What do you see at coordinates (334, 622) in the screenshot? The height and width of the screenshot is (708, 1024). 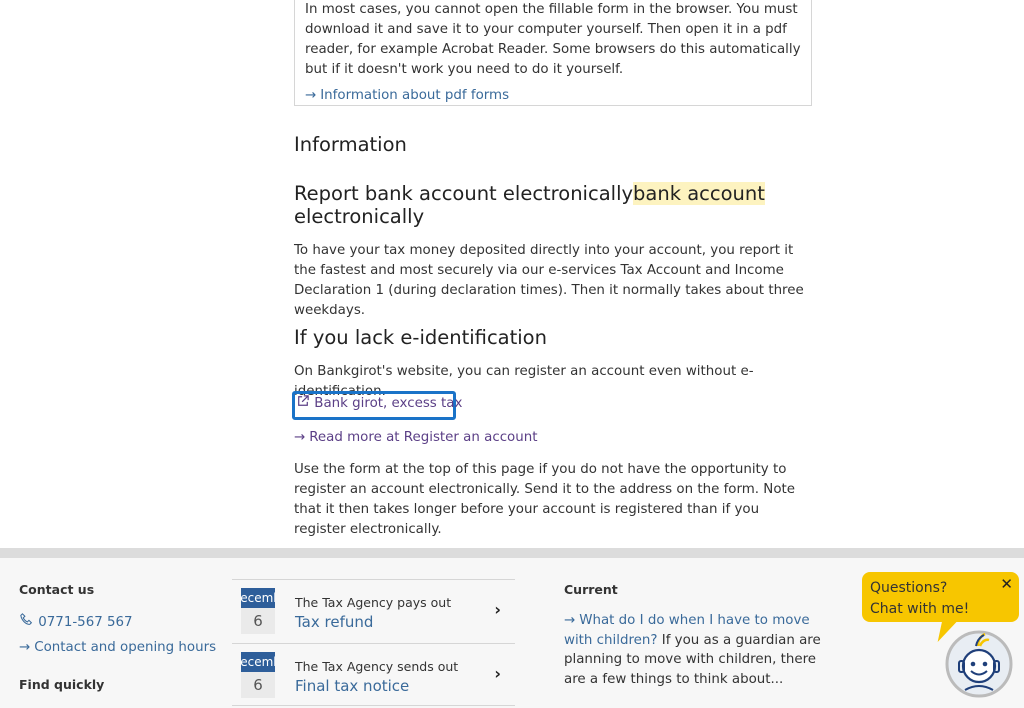 I see `calendar-title: Tax refund` at bounding box center [334, 622].